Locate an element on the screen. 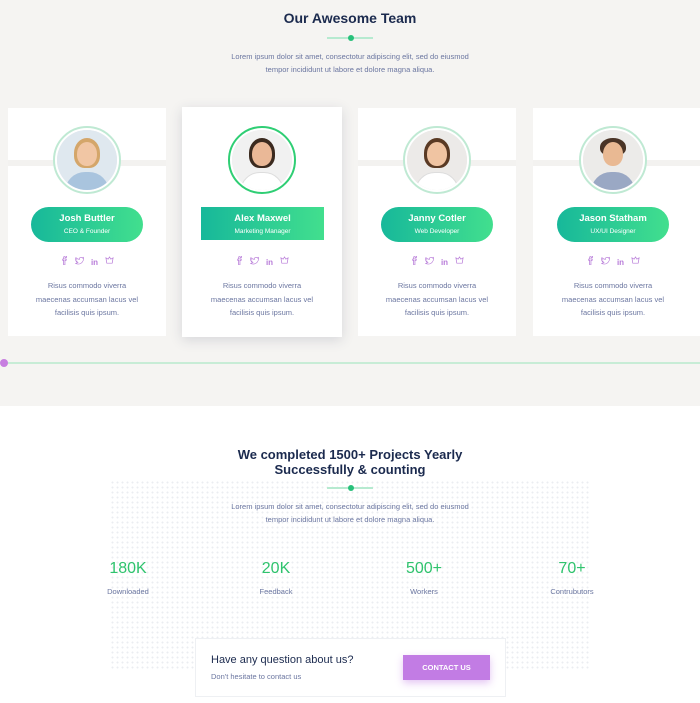  member-role: CEO & Founder is located at coordinates (87, 231).